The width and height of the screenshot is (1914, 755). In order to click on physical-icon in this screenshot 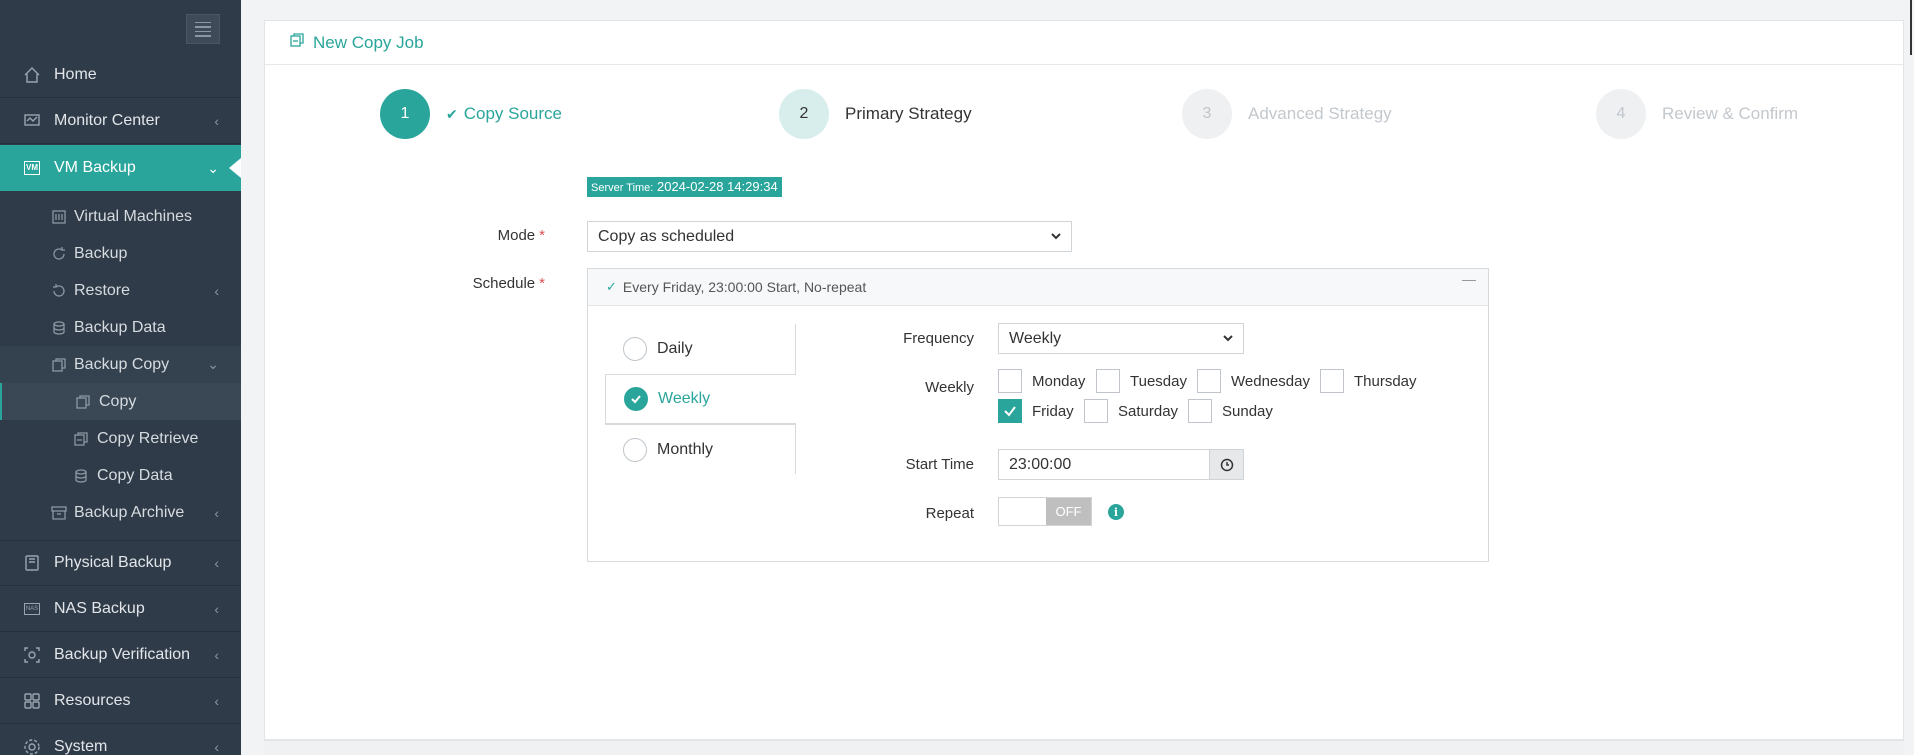, I will do `click(32, 563)`.